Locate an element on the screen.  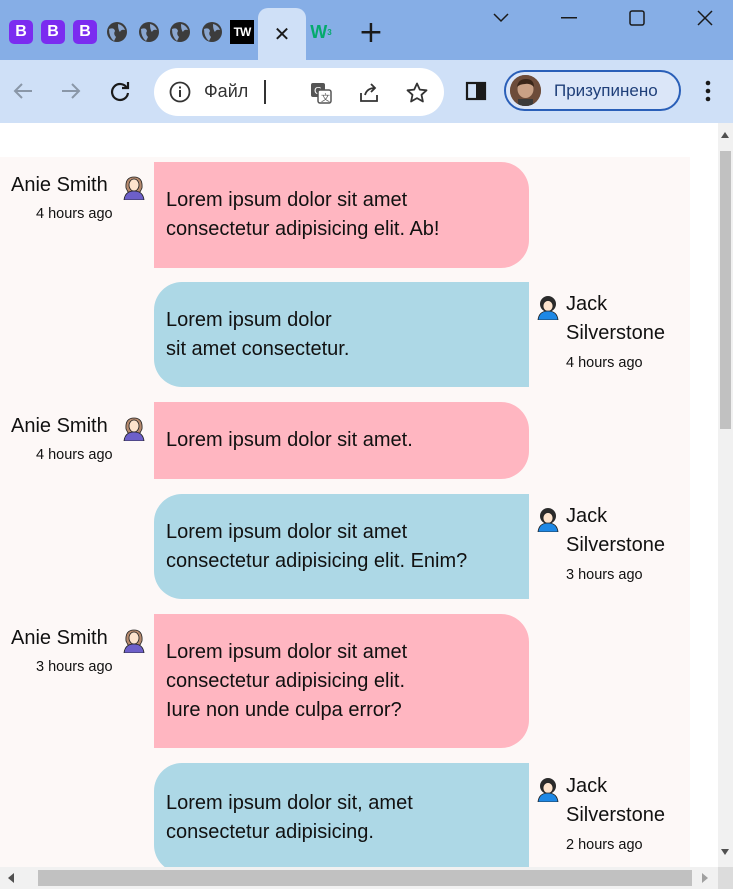
translate-button: G文 is located at coordinates (321, 93).